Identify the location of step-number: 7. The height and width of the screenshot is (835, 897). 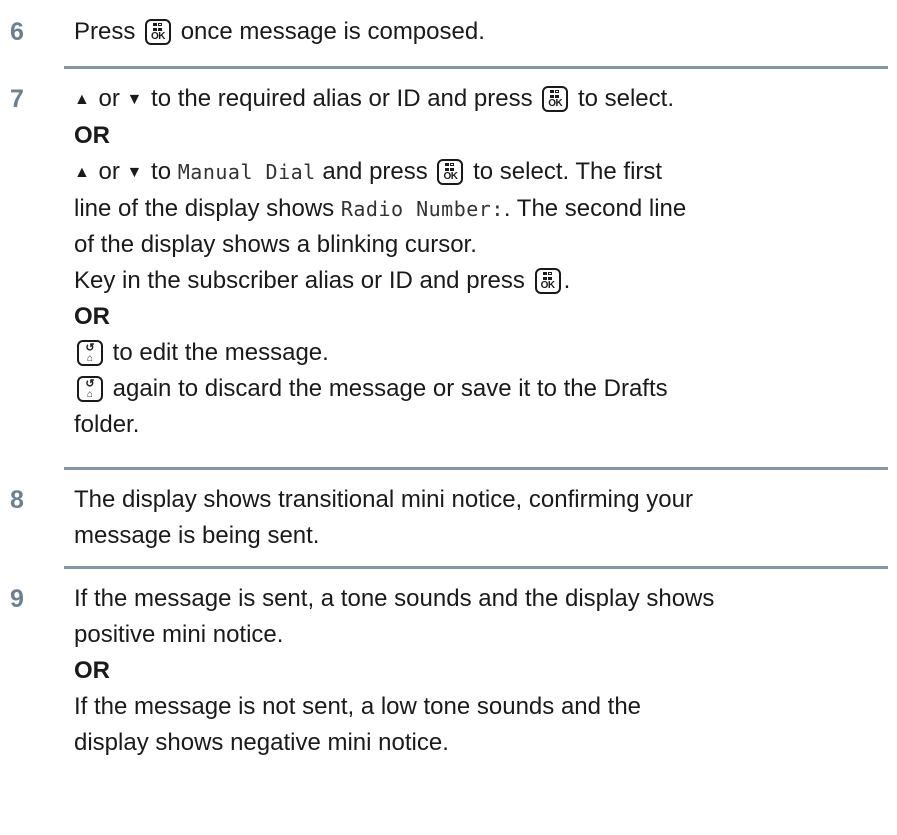
(17, 99).